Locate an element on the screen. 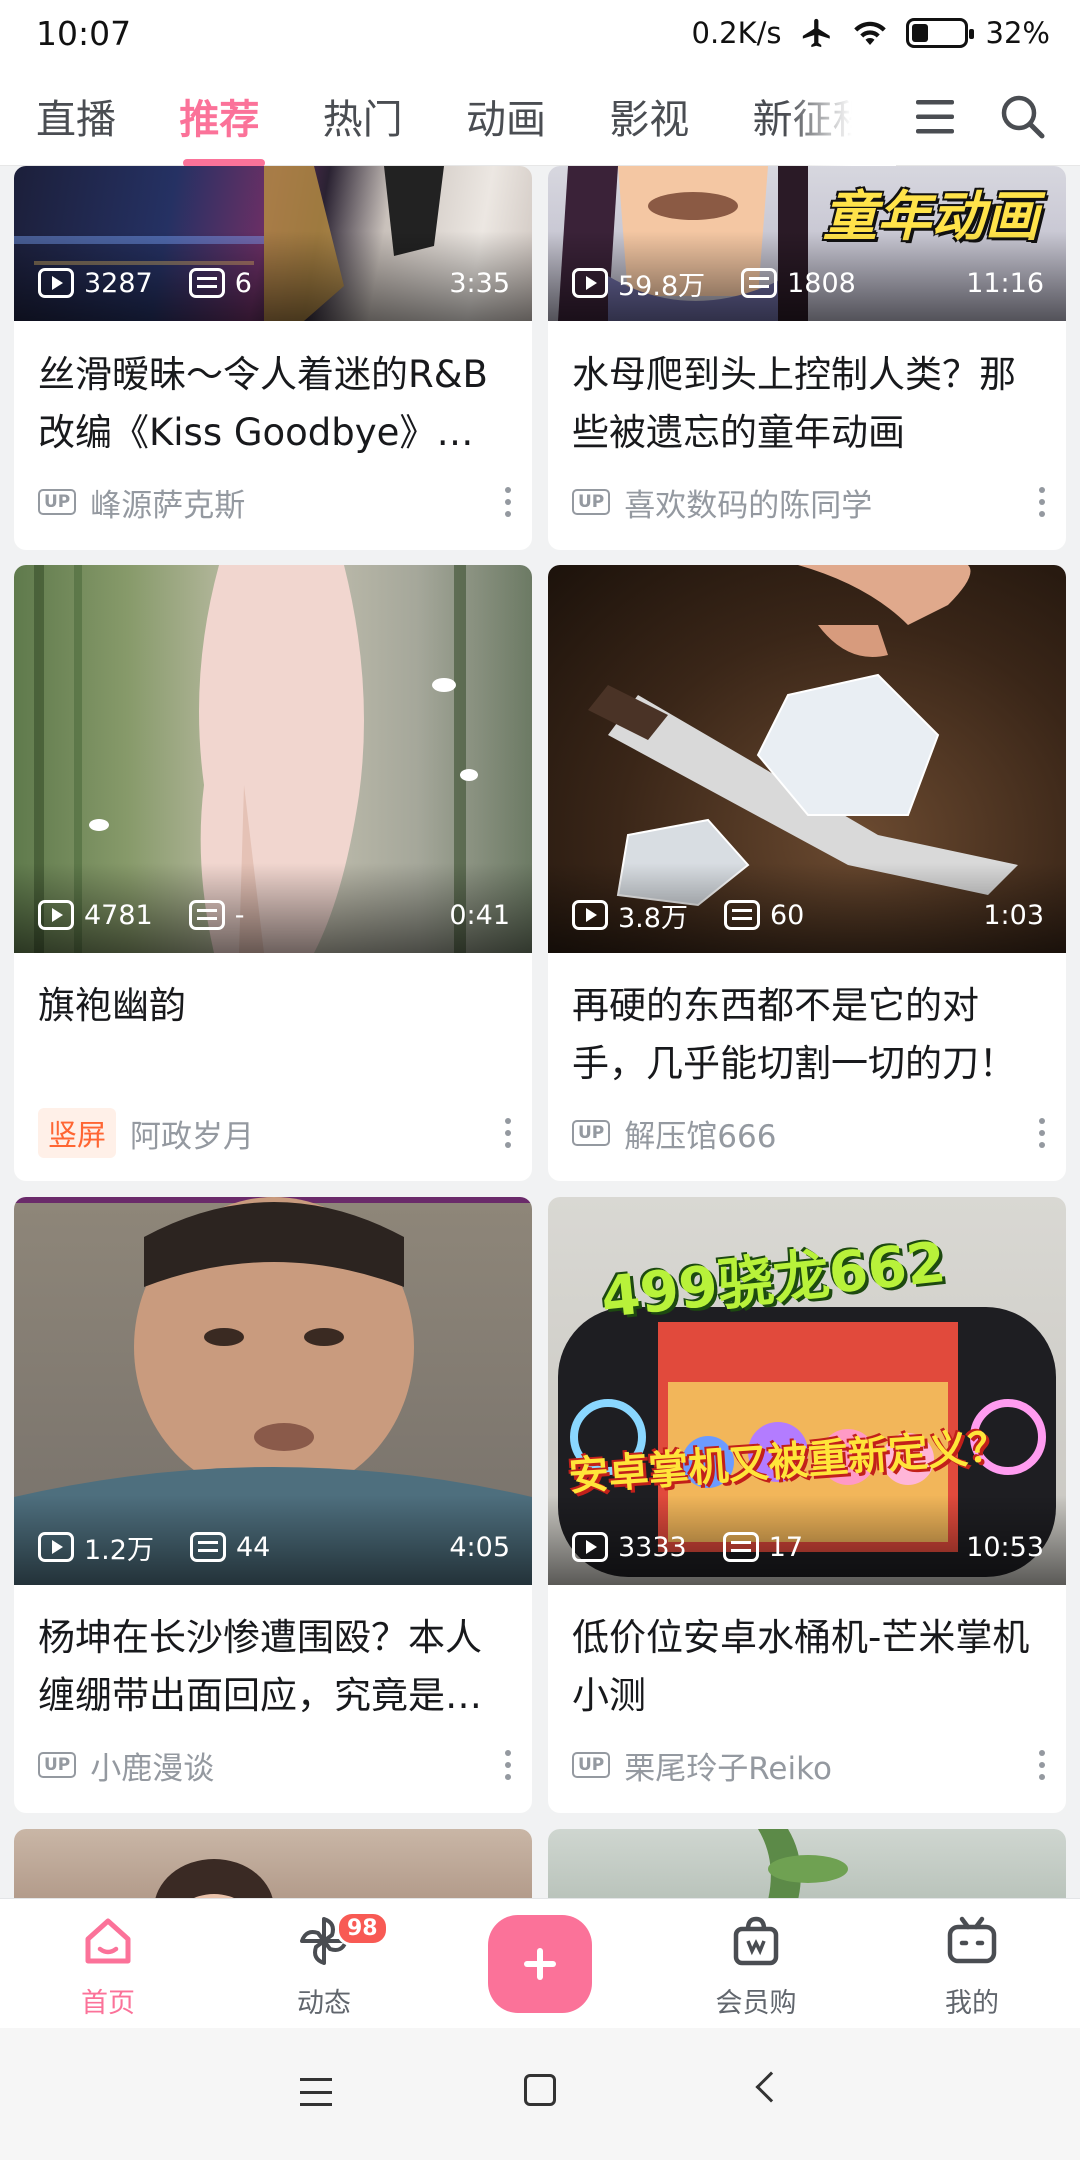  nav-mine-label: 我的 is located at coordinates (972, 2003).